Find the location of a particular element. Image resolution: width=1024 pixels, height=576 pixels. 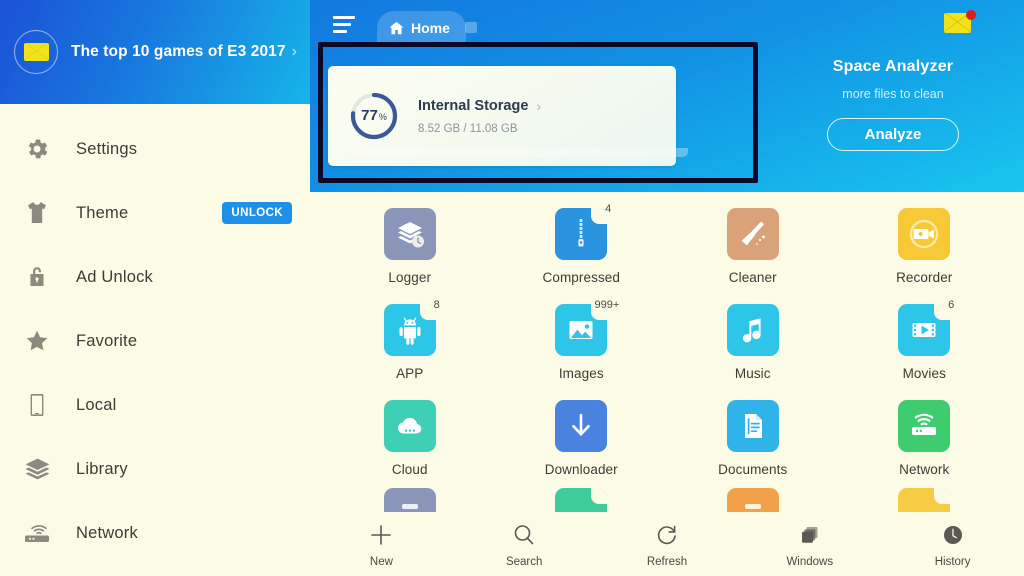

app-tile-downloader: Downloader is located at coordinates (582, 442).